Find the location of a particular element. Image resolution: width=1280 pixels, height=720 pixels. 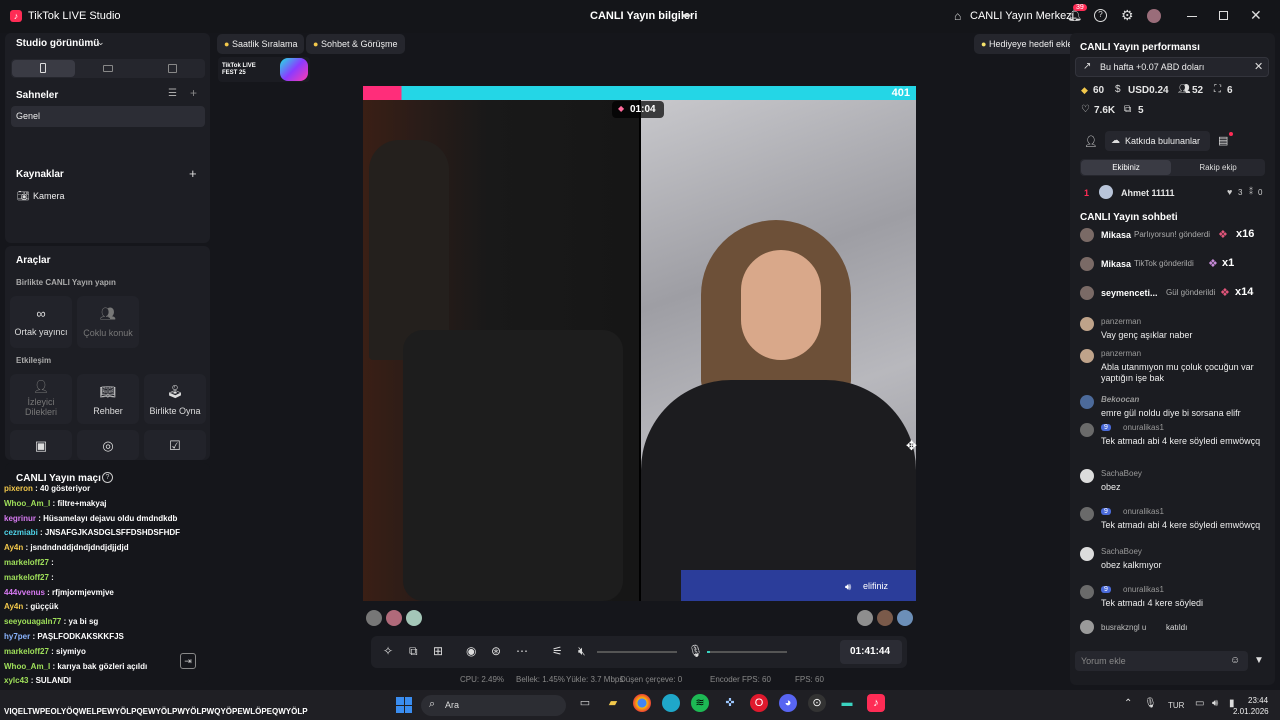

cohost-button: ∞ Ortak yayıncı is located at coordinates (41, 322).